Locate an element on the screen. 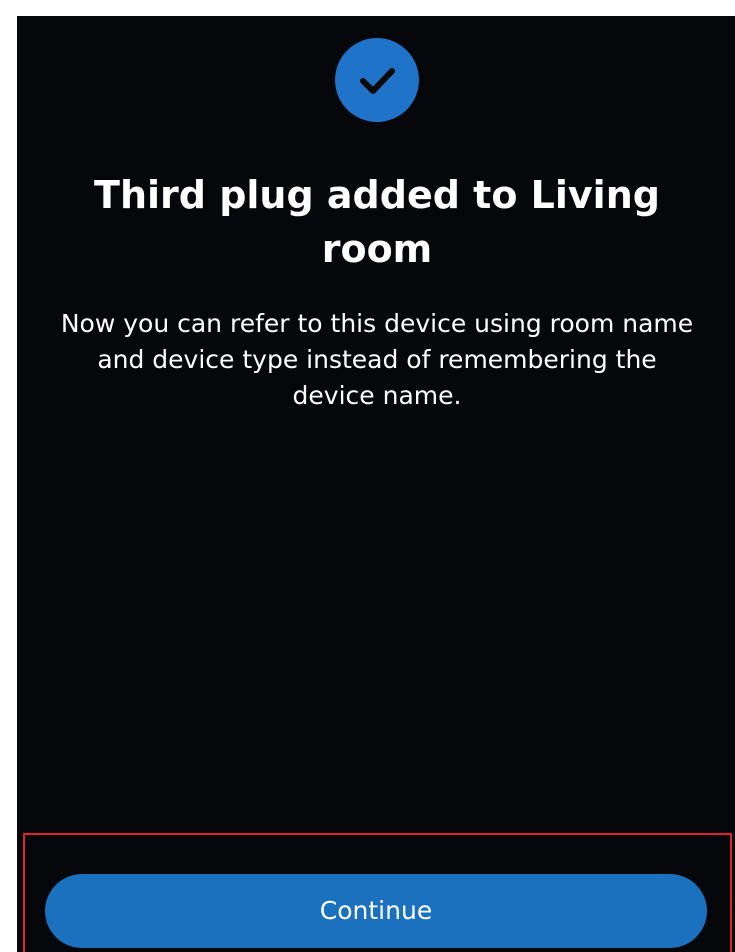  checkmark-icon is located at coordinates (377, 81).